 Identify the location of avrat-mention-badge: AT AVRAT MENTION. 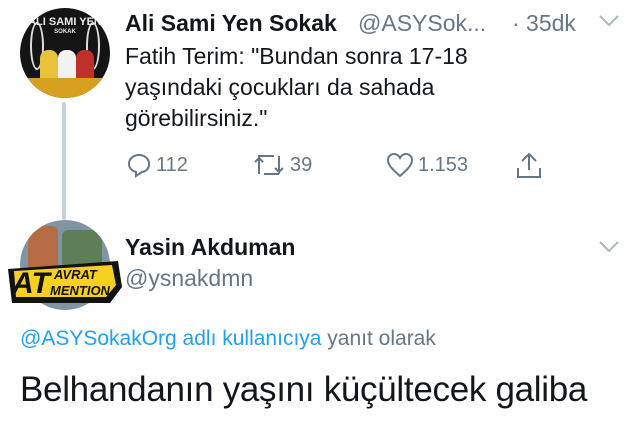
(65, 282).